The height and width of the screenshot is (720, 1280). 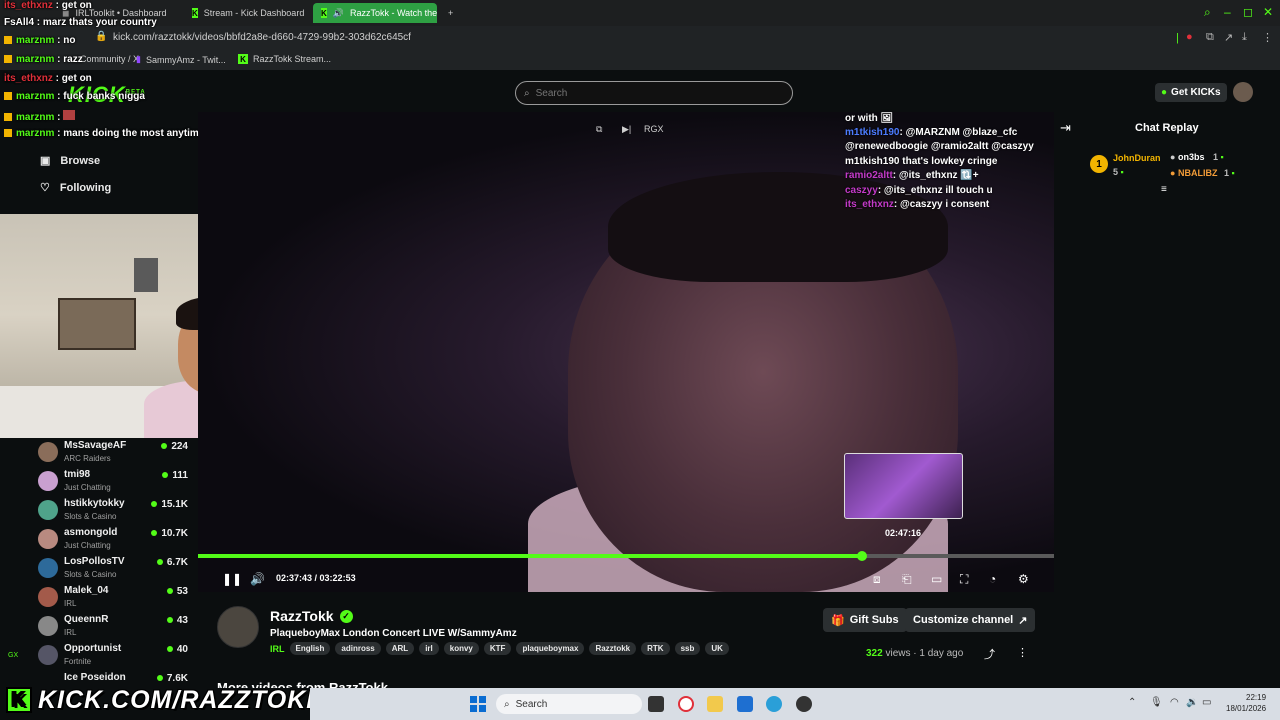 I want to click on nav-browse: ▣ Browse, so click(x=70, y=161).